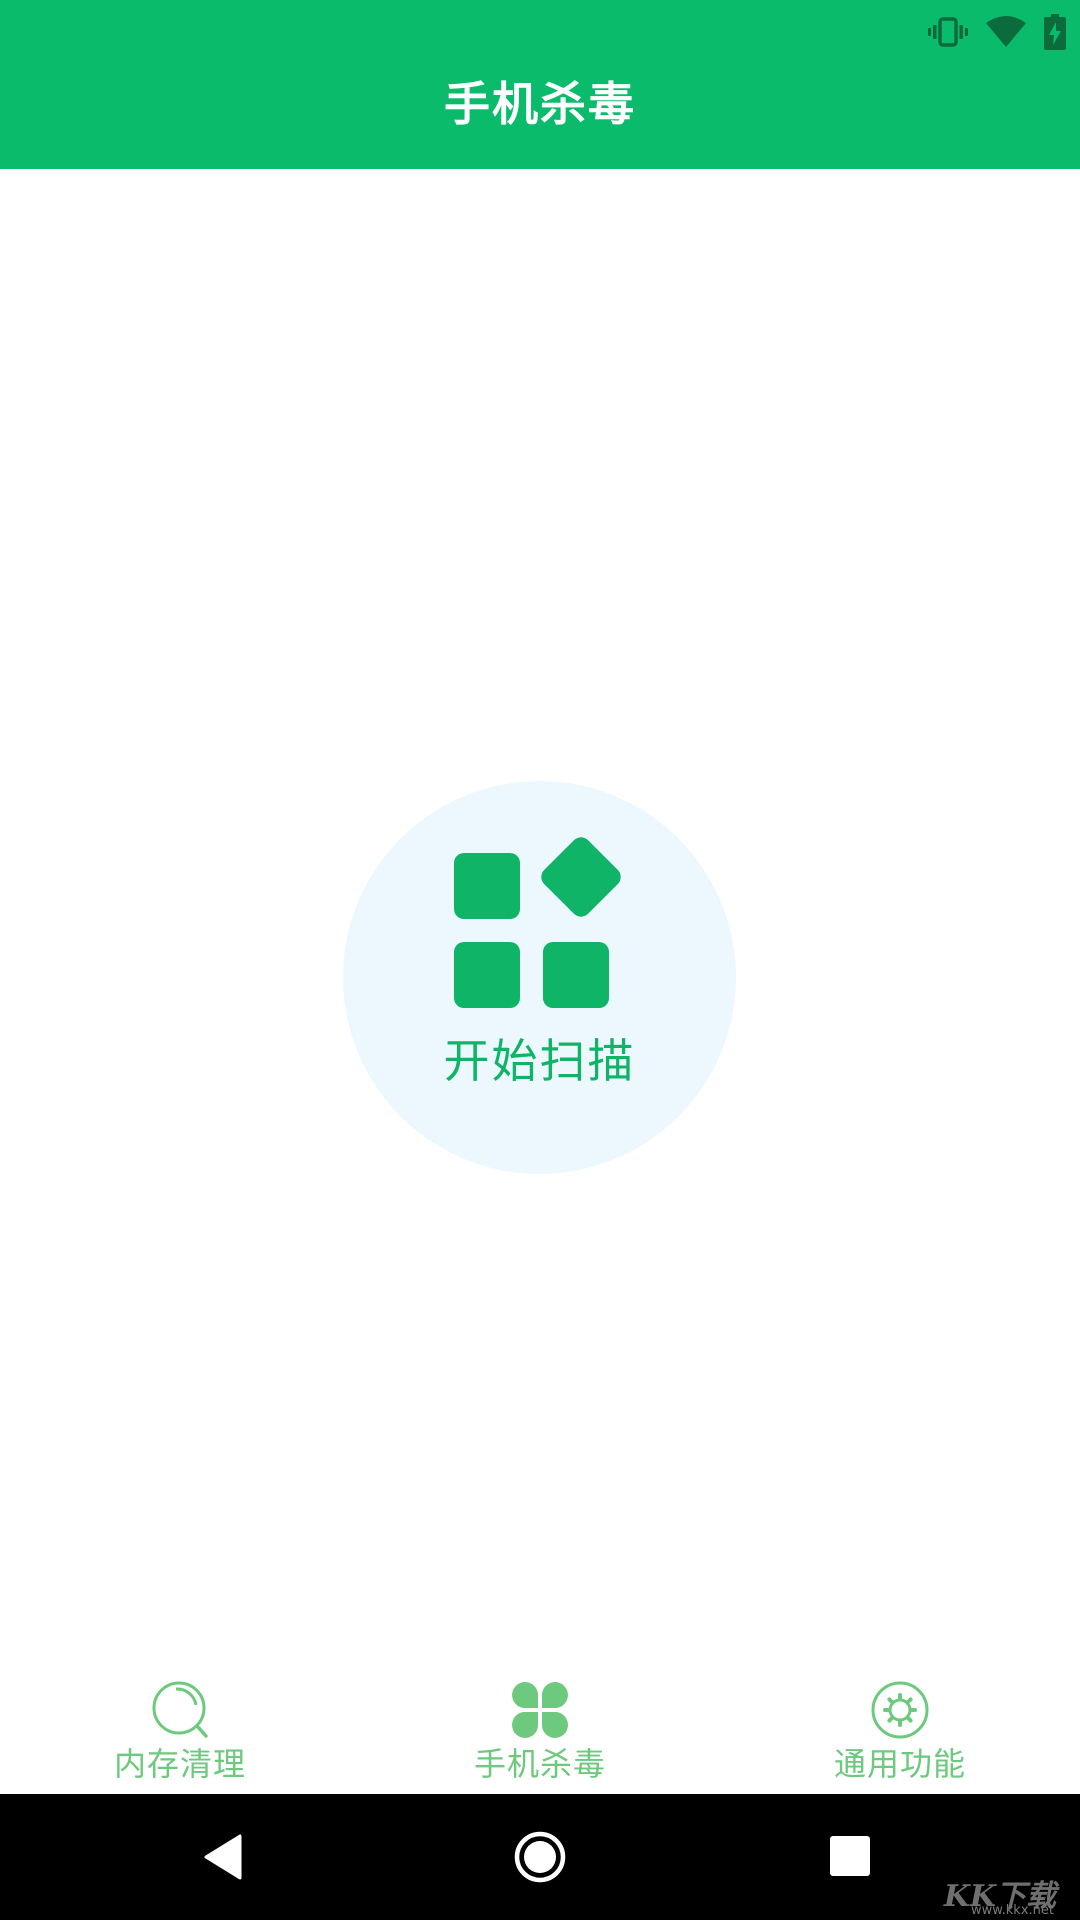 This screenshot has width=1080, height=1920. What do you see at coordinates (539, 1764) in the screenshot?
I see `tab-label: 手机杀毒` at bounding box center [539, 1764].